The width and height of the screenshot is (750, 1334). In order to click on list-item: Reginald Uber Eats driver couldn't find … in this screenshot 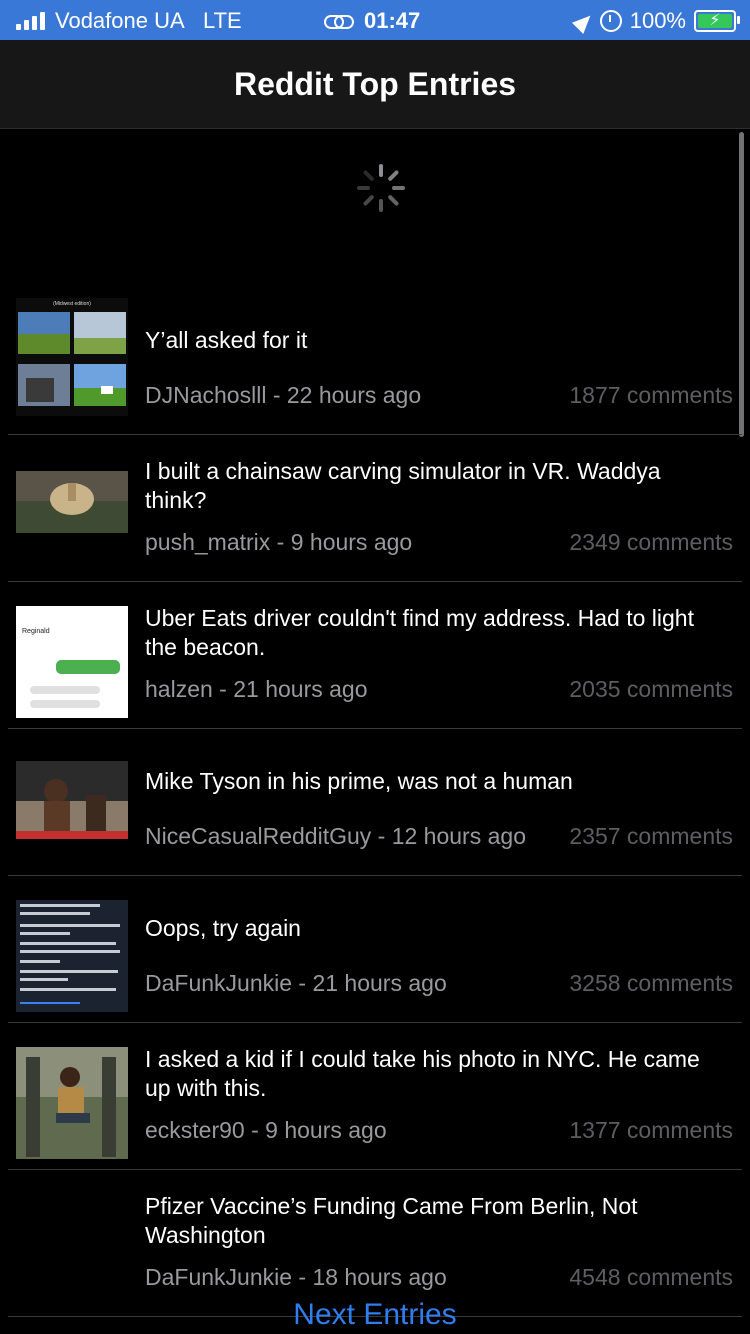, I will do `click(375, 655)`.